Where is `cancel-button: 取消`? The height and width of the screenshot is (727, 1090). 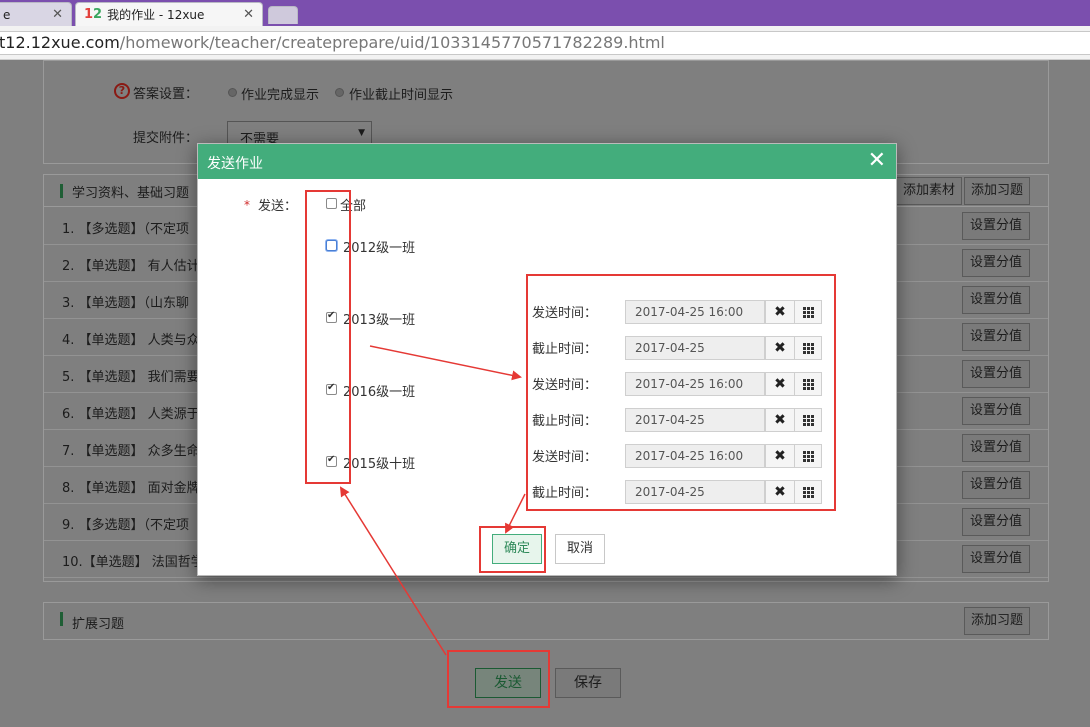 cancel-button: 取消 is located at coordinates (580, 549).